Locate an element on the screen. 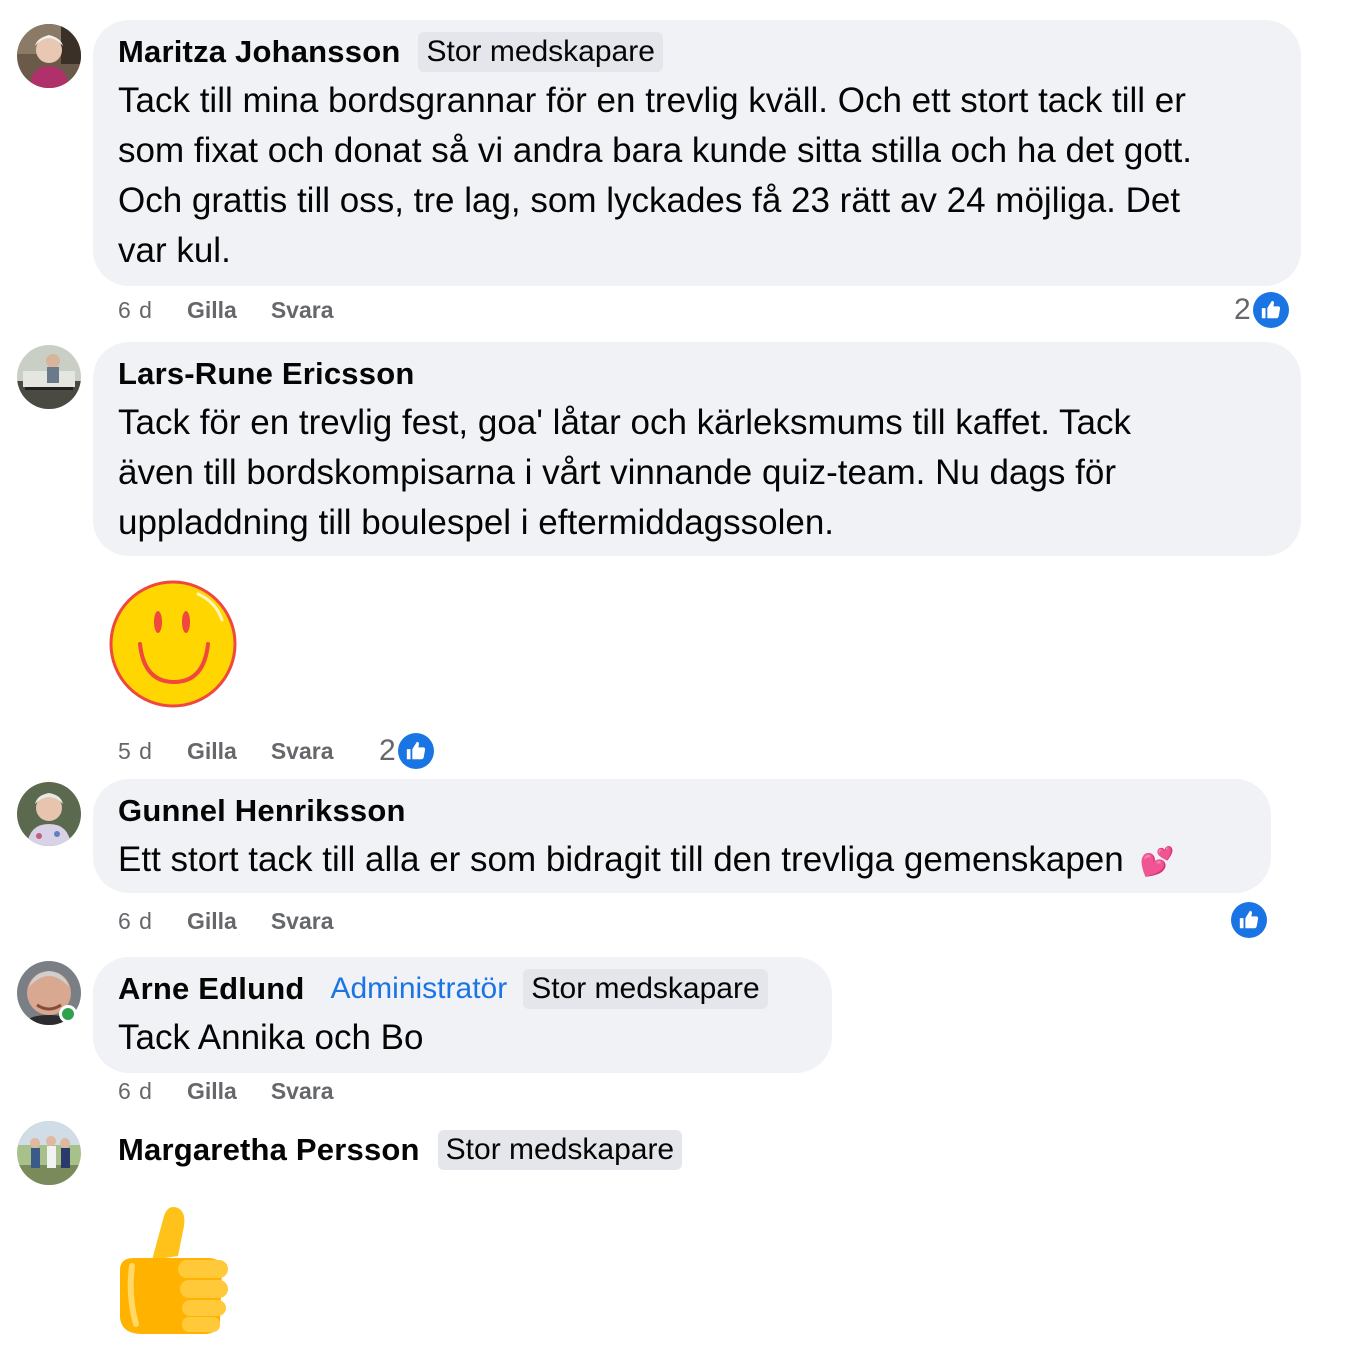 This screenshot has height=1366, width=1346. author-name: Arne Edlund is located at coordinates (211, 989).